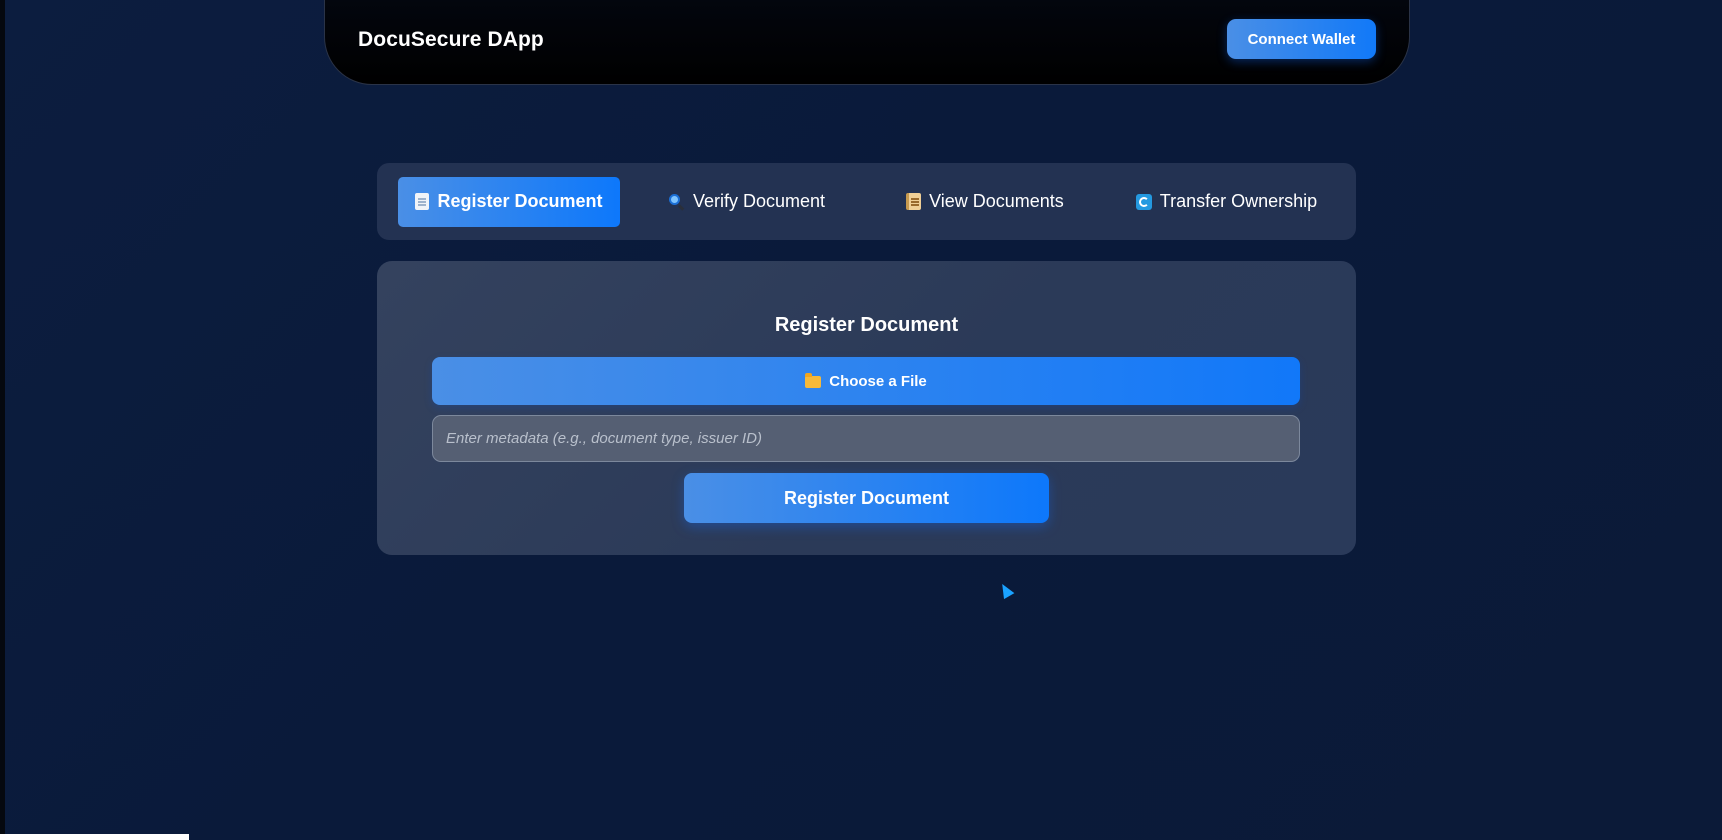 The width and height of the screenshot is (1722, 840). What do you see at coordinates (422, 201) in the screenshot?
I see `page-icon` at bounding box center [422, 201].